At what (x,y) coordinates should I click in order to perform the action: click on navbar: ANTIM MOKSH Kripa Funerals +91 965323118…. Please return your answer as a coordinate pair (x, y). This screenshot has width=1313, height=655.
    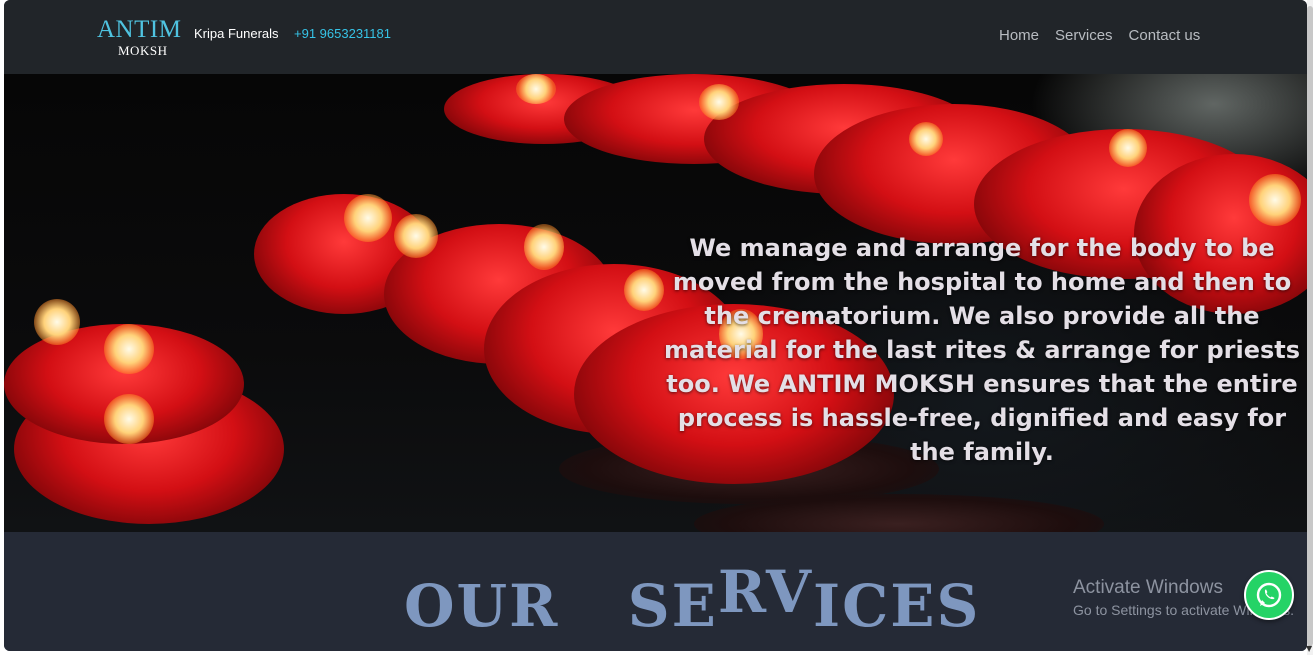
    Looking at the image, I should click on (655, 37).